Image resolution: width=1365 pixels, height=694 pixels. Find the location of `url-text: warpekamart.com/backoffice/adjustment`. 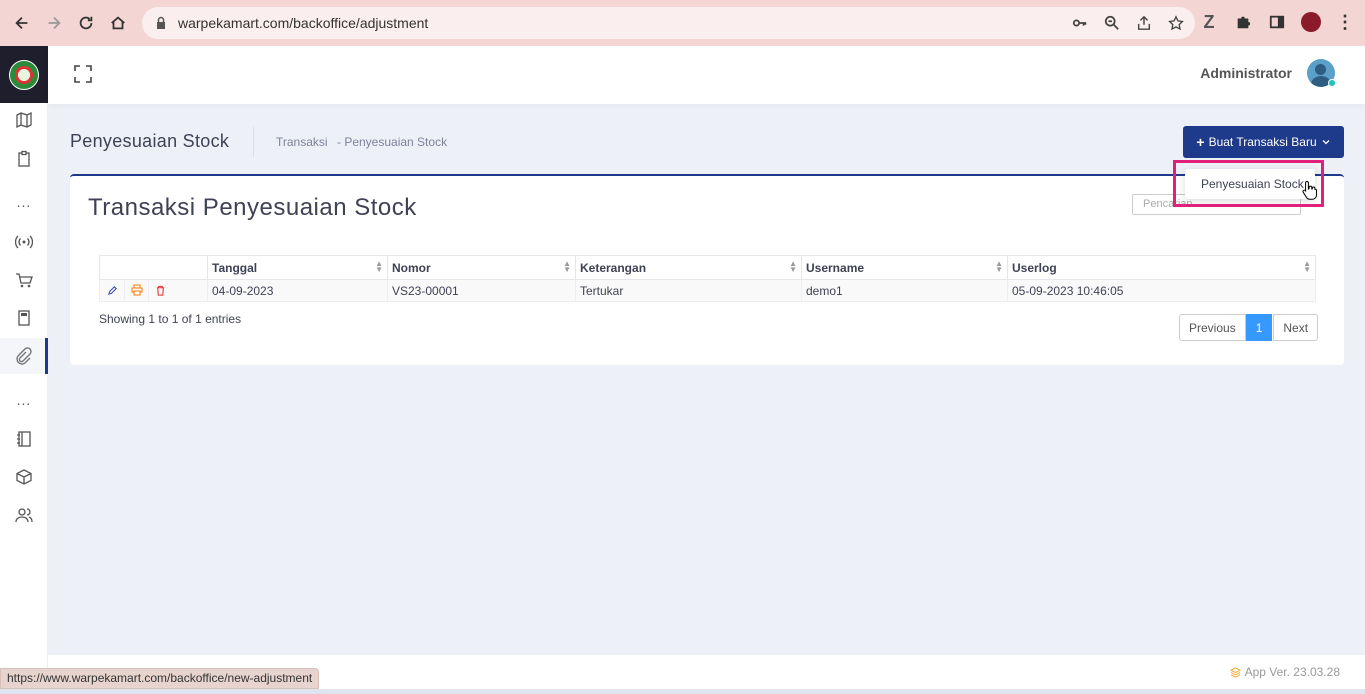

url-text: warpekamart.com/backoffice/adjustment is located at coordinates (303, 23).